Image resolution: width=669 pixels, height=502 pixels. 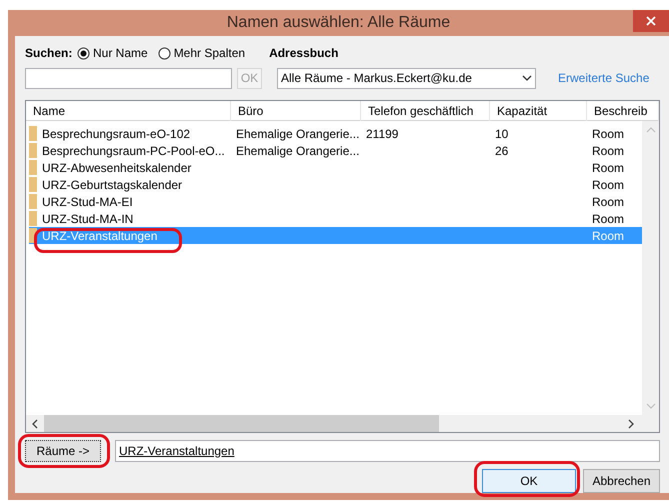 I want to click on table-cell: 21199, so click(x=382, y=133).